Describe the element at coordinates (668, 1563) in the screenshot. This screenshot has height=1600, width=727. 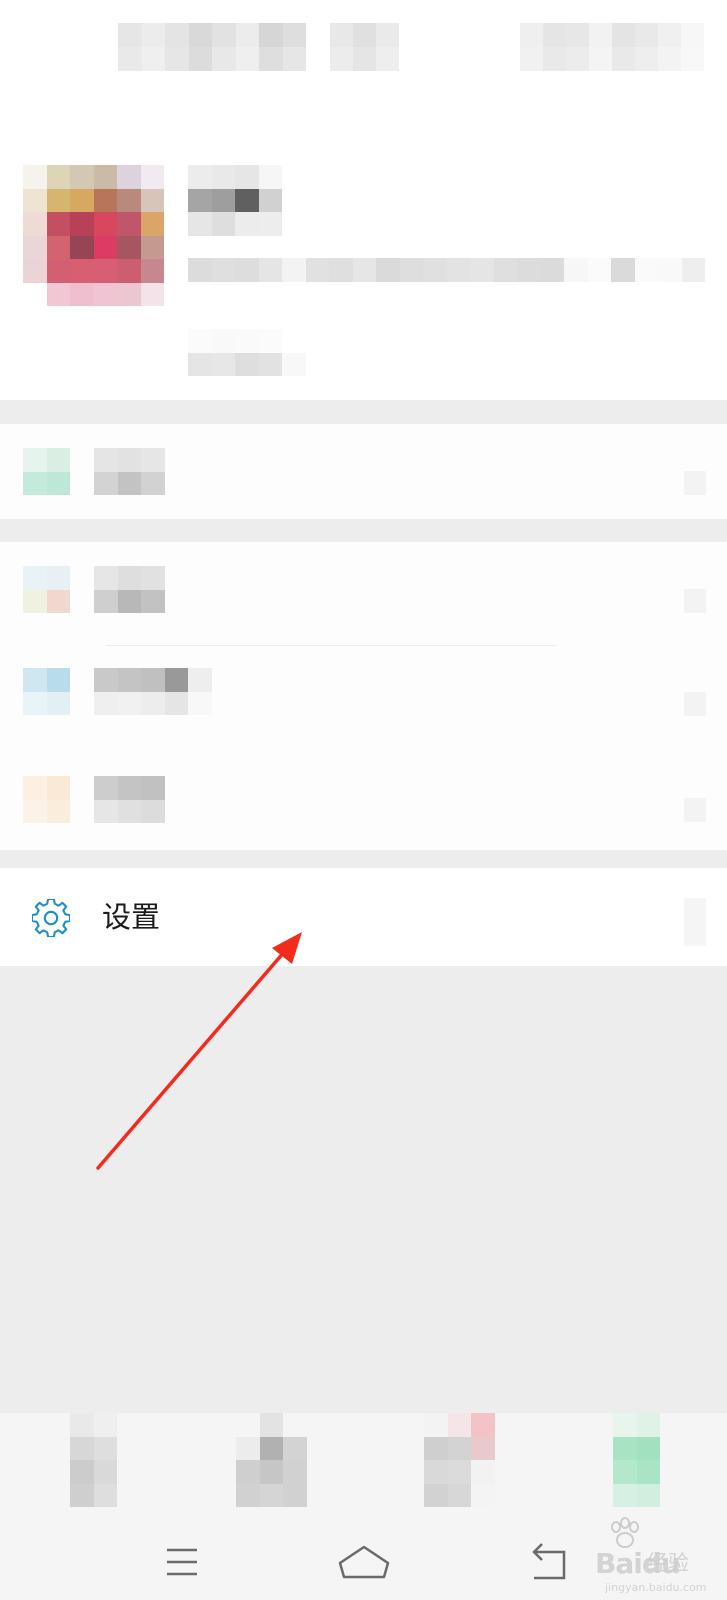
I see `watermark-text: 经验` at that location.